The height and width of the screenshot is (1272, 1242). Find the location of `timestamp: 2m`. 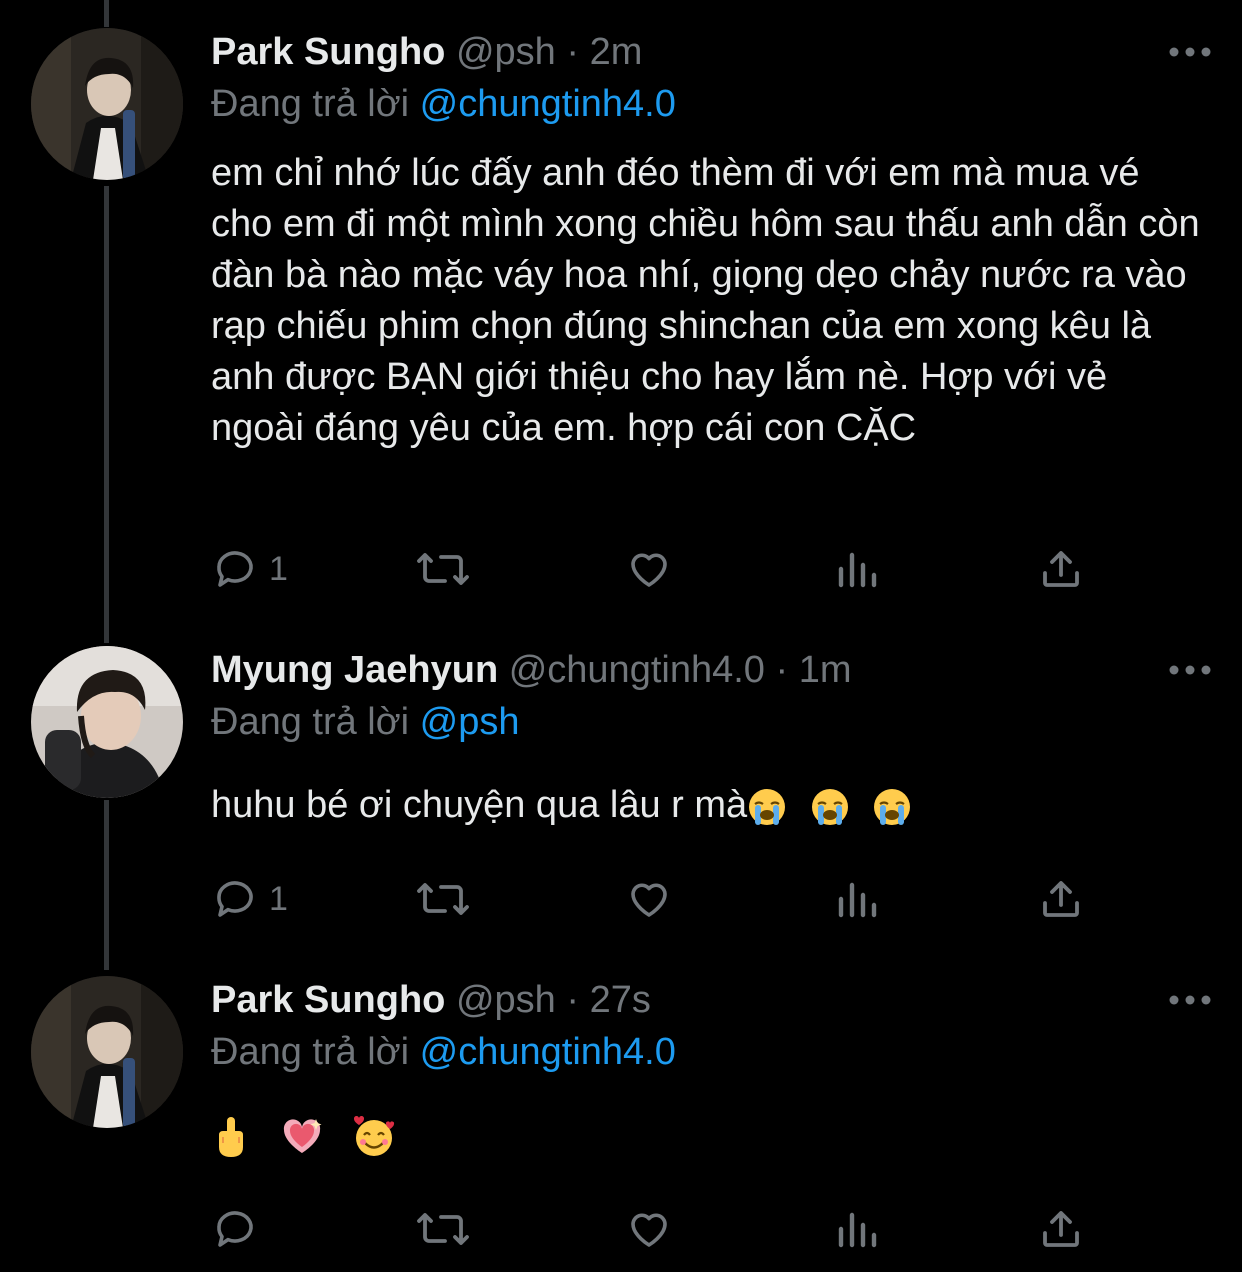

timestamp: 2m is located at coordinates (616, 52).